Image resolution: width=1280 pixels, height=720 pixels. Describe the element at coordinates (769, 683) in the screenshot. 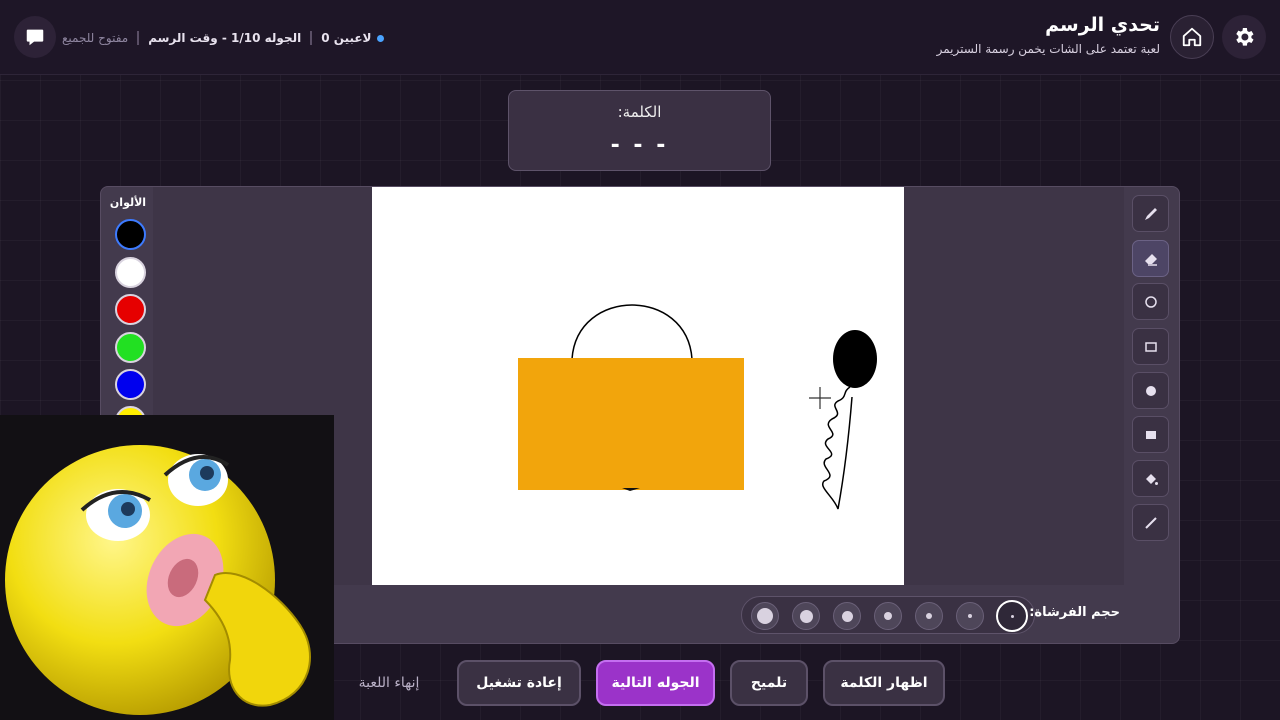

I see `hint-button: تلميح` at that location.